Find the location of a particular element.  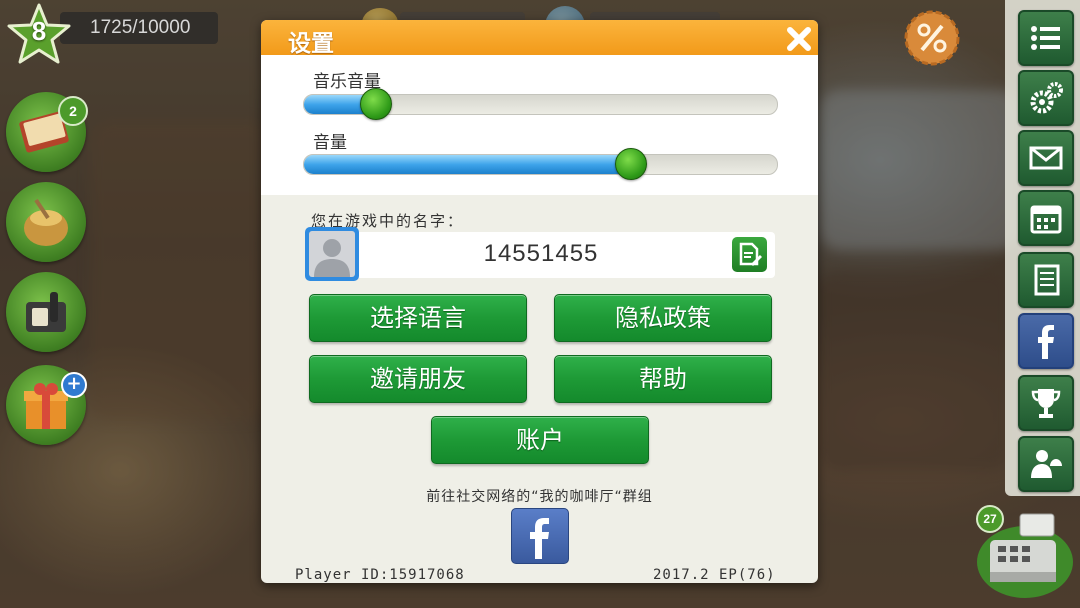

notes-icon is located at coordinates (1047, 280).